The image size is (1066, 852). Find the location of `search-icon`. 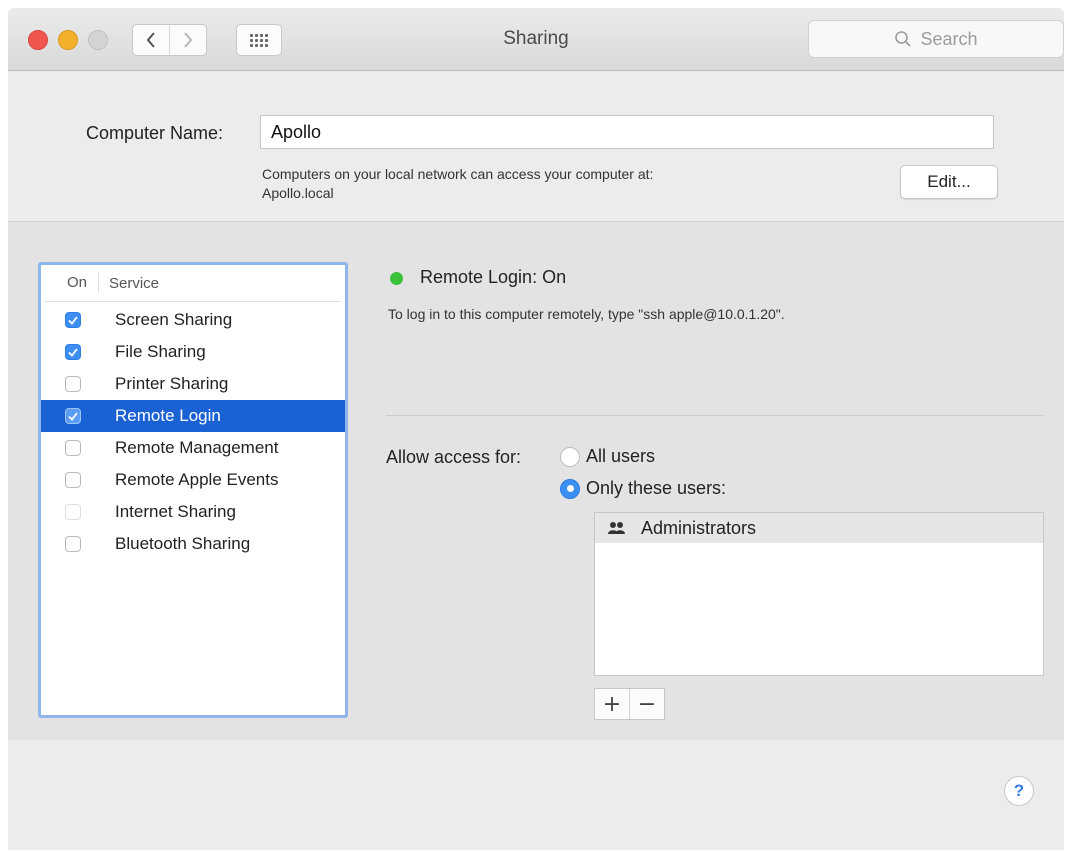

search-icon is located at coordinates (903, 39).